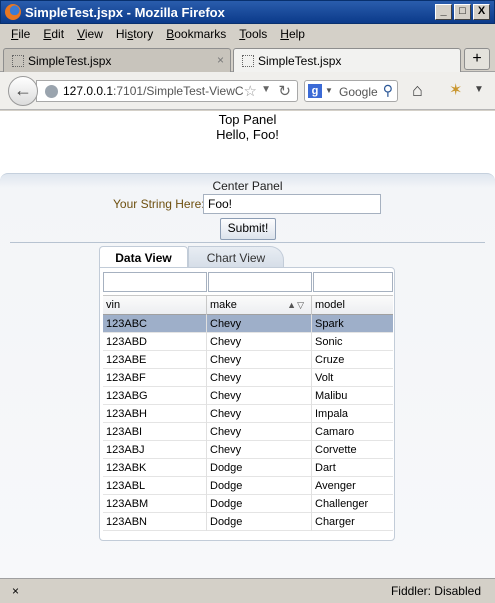 This screenshot has width=495, height=603. What do you see at coordinates (330, 360) in the screenshot?
I see `table-cell-model: Cruze` at bounding box center [330, 360].